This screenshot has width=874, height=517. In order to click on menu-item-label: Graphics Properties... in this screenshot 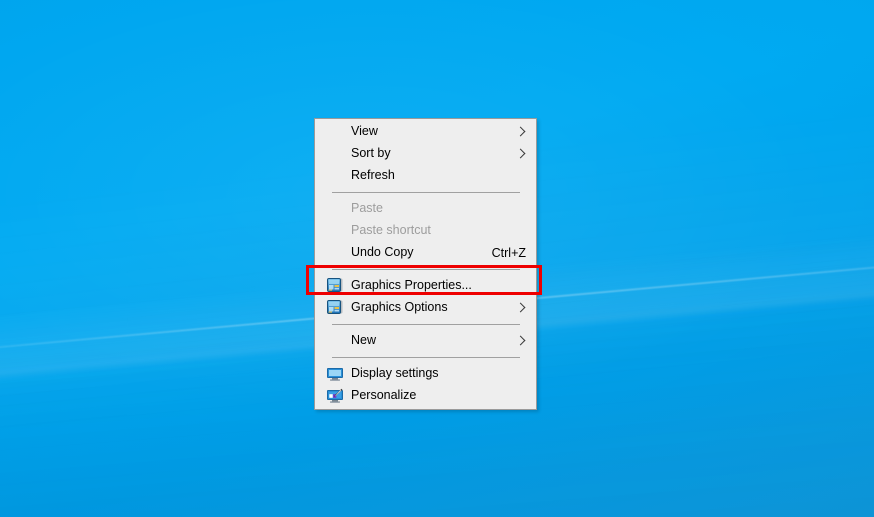, I will do `click(411, 285)`.